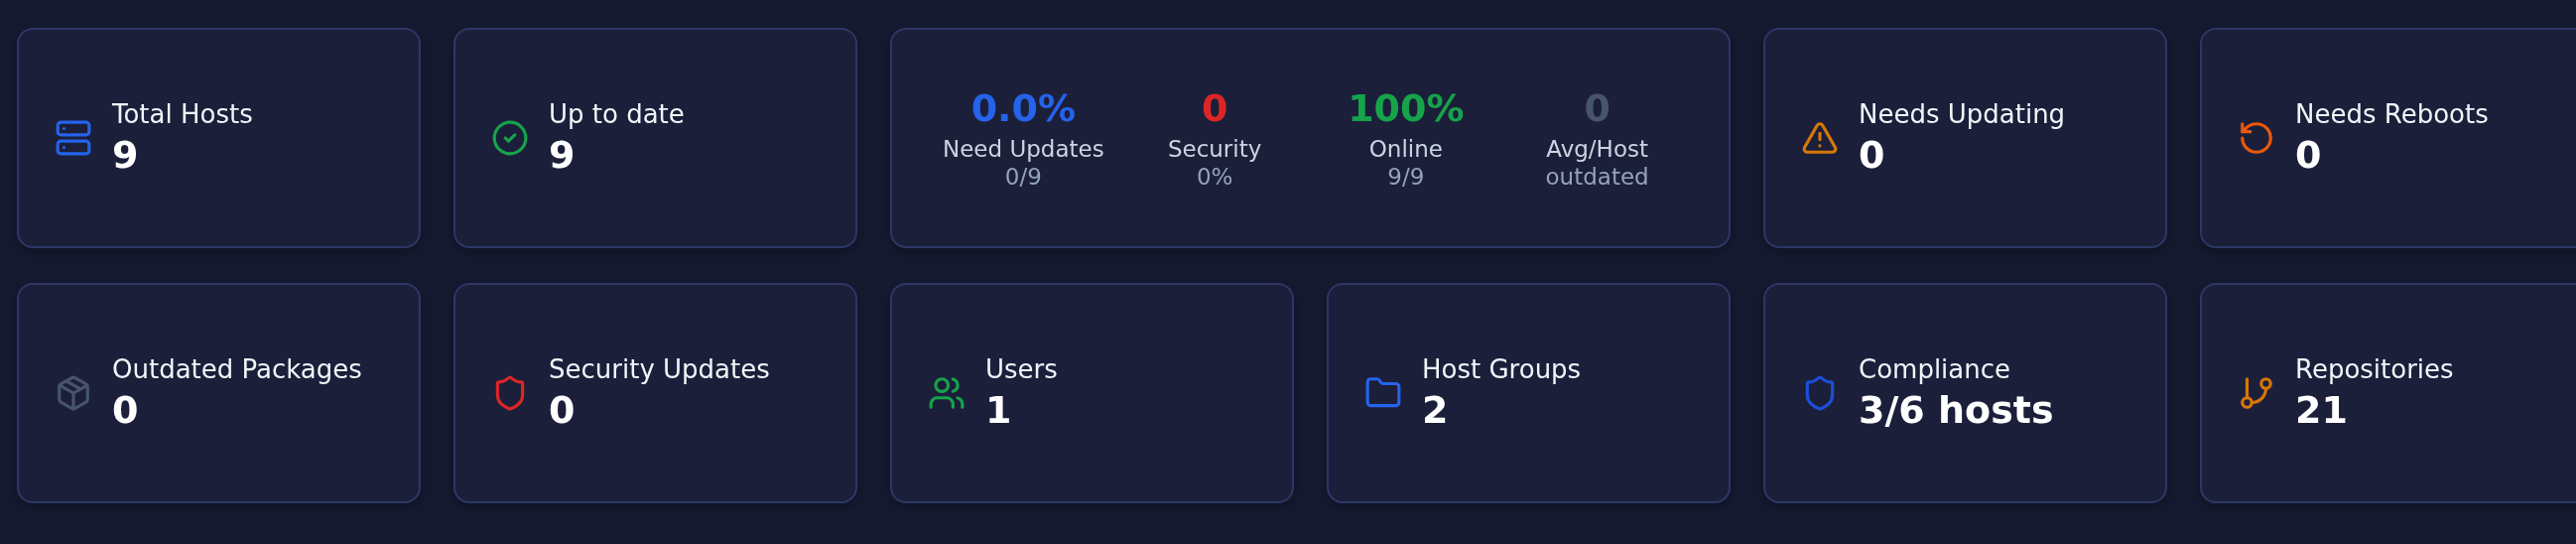 This screenshot has height=544, width=2576. Describe the element at coordinates (1214, 177) in the screenshot. I see `metric-sub: 0%` at that location.